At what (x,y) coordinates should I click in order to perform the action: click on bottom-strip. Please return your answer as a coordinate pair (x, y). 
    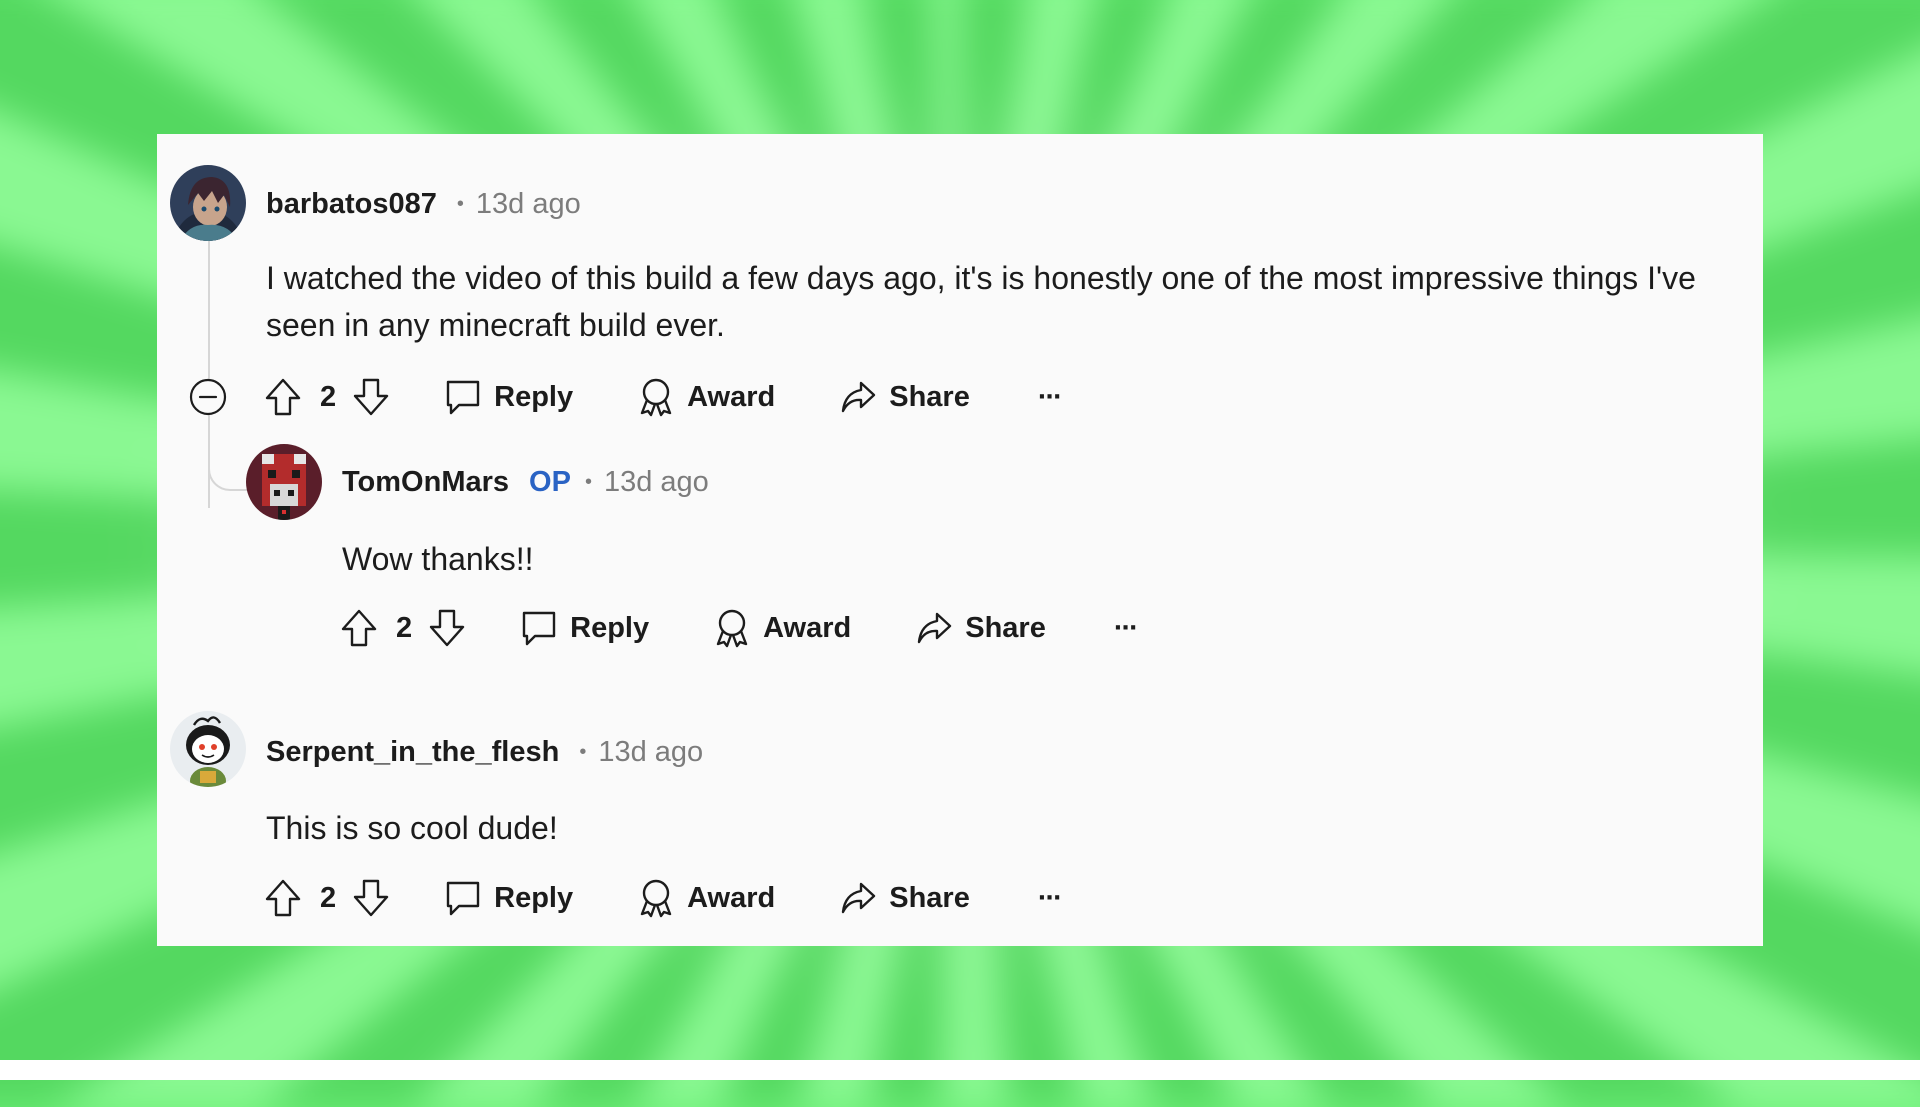
    Looking at the image, I should click on (960, 1070).